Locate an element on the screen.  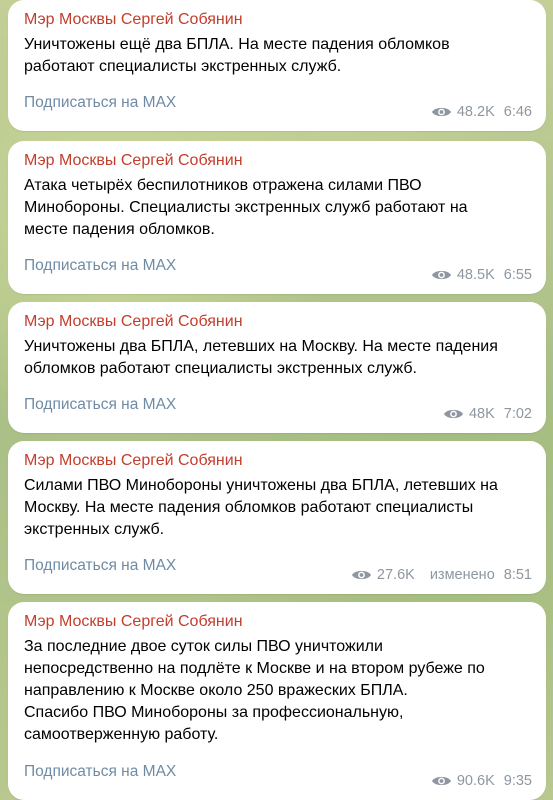
message-footer: Подписаться на MAX 48K 7:02 is located at coordinates (278, 410).